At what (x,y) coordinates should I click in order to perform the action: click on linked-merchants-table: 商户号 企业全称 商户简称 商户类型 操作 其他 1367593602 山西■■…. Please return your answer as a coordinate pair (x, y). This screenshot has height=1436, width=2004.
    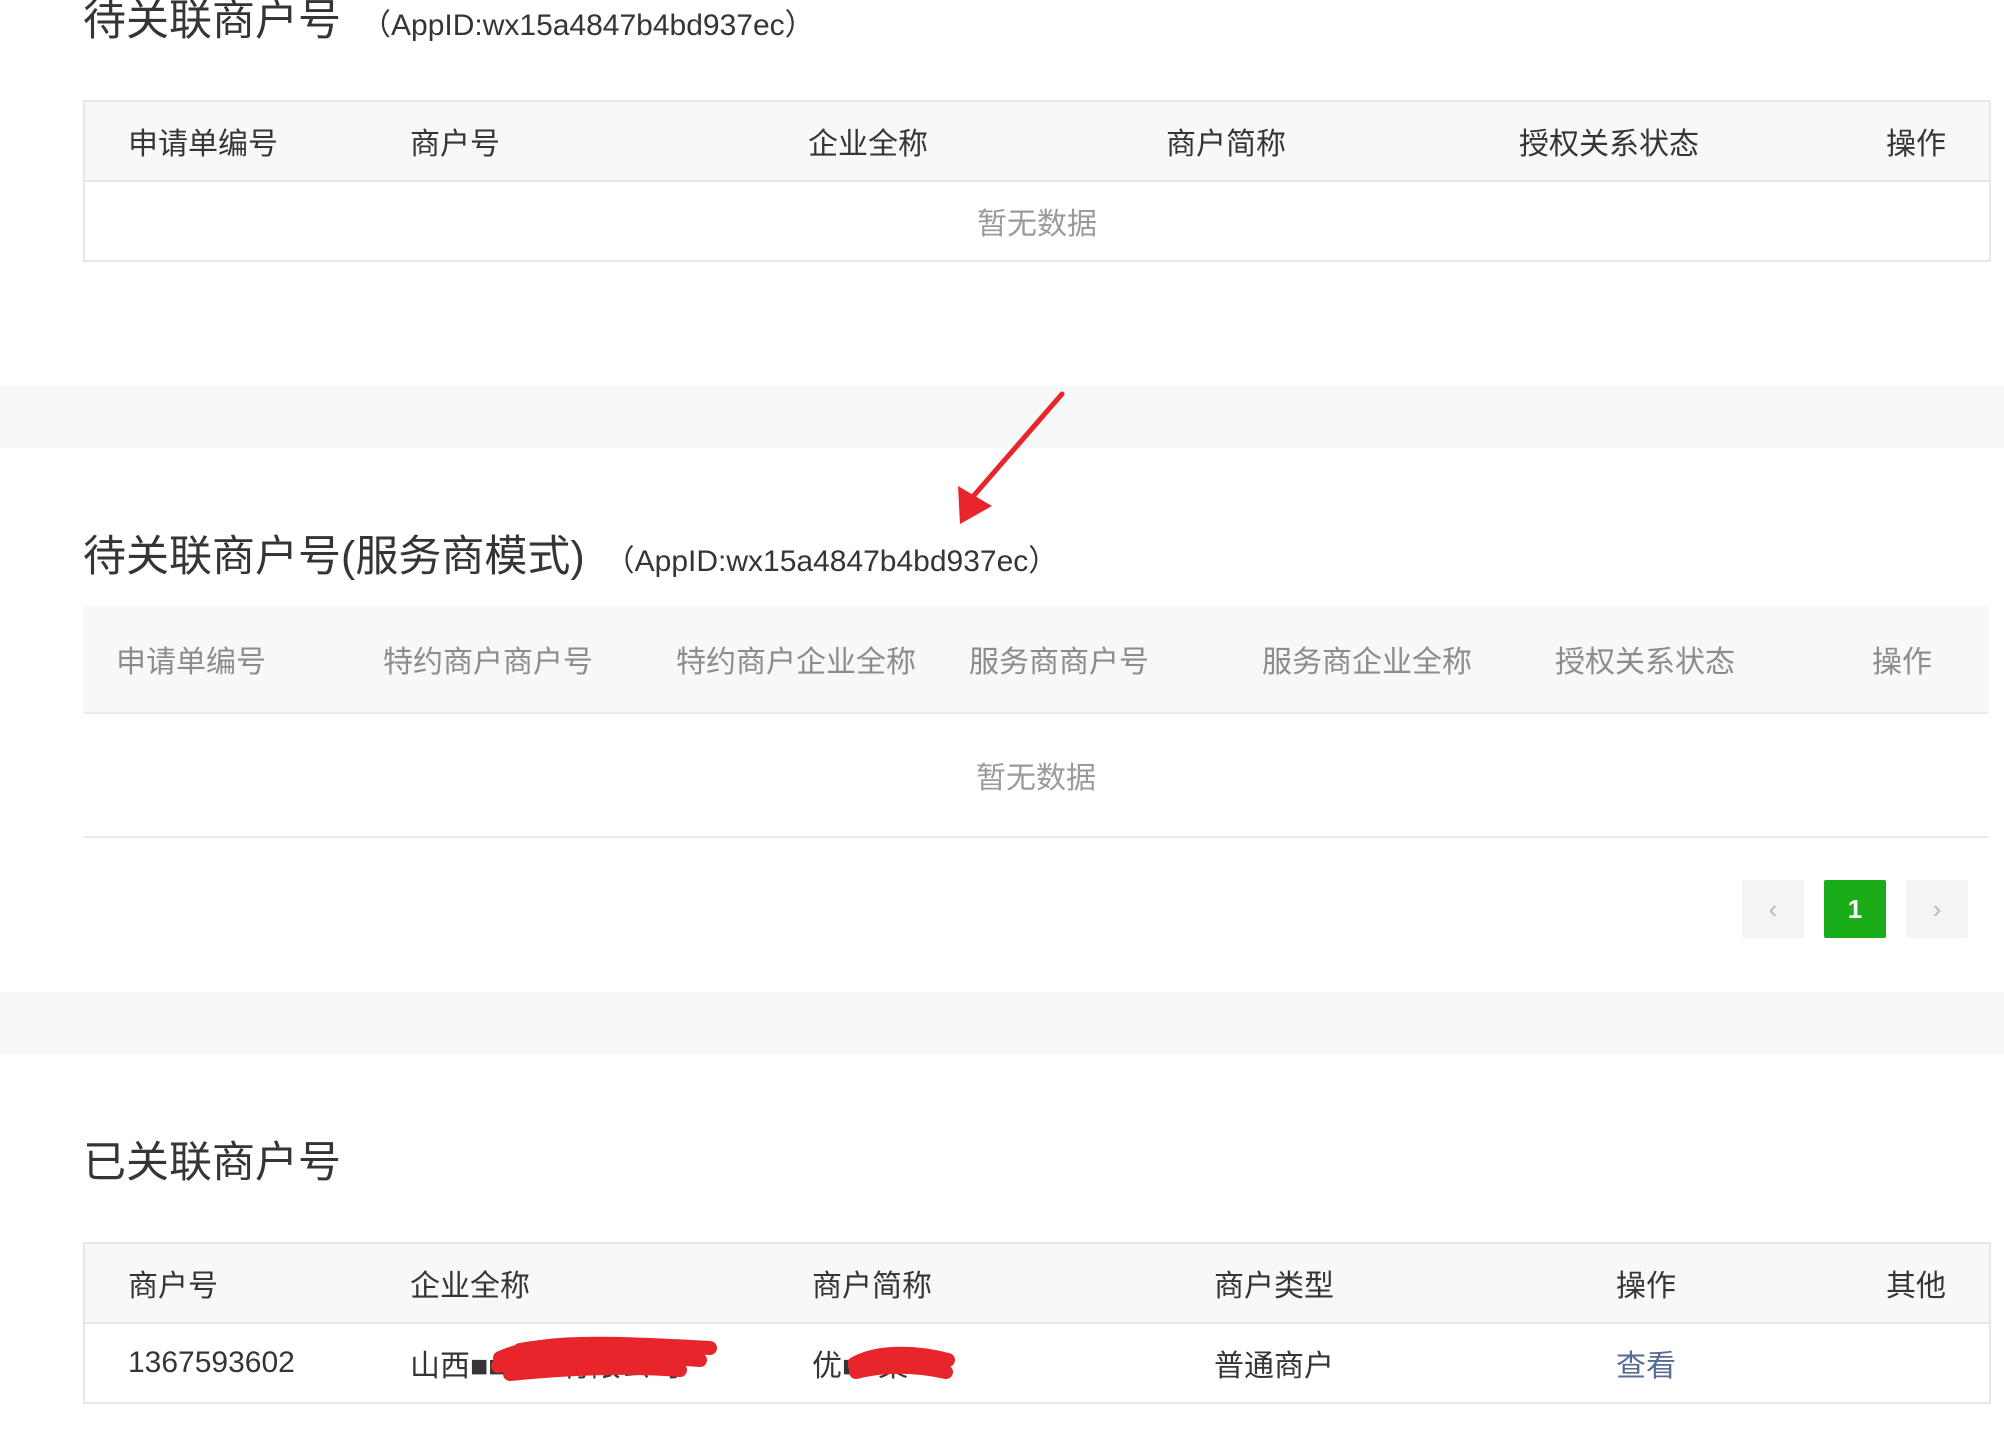
    Looking at the image, I should click on (1037, 1323).